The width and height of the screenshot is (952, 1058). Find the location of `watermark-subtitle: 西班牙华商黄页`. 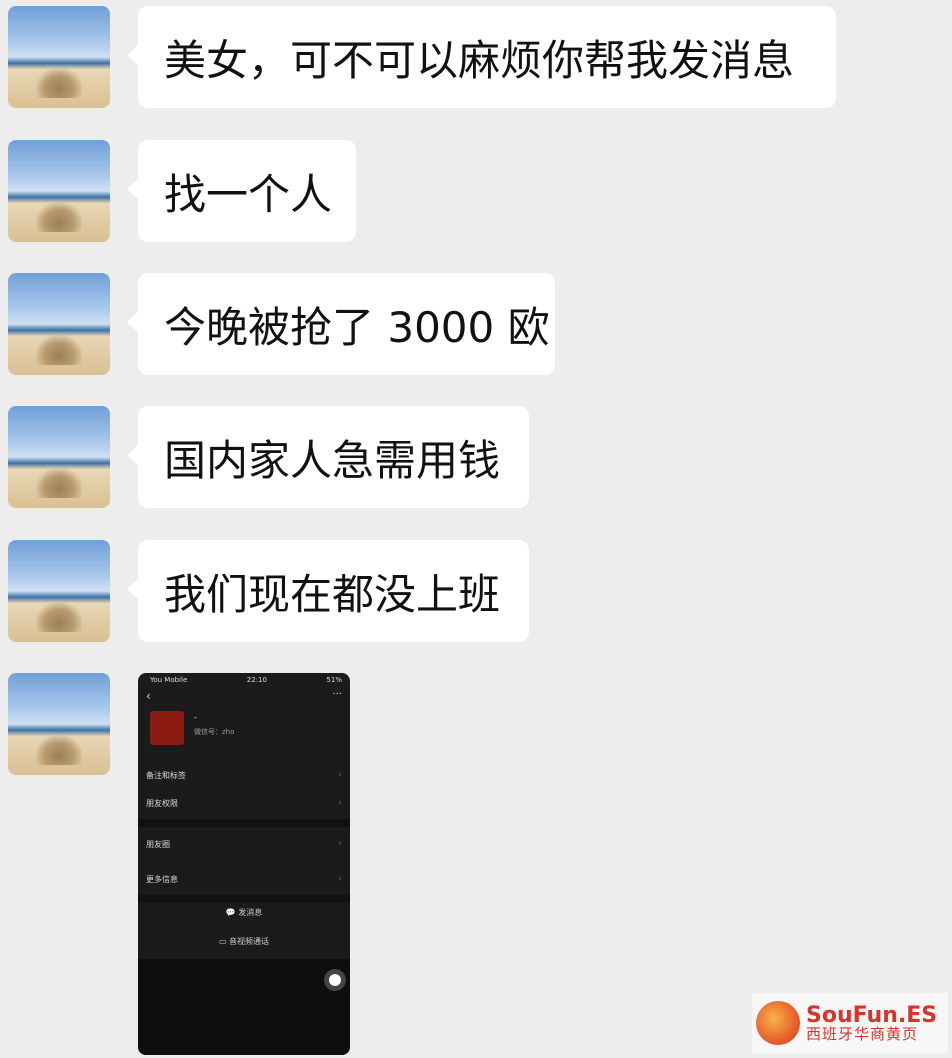

watermark-subtitle: 西班牙华商黄页 is located at coordinates (862, 1033).